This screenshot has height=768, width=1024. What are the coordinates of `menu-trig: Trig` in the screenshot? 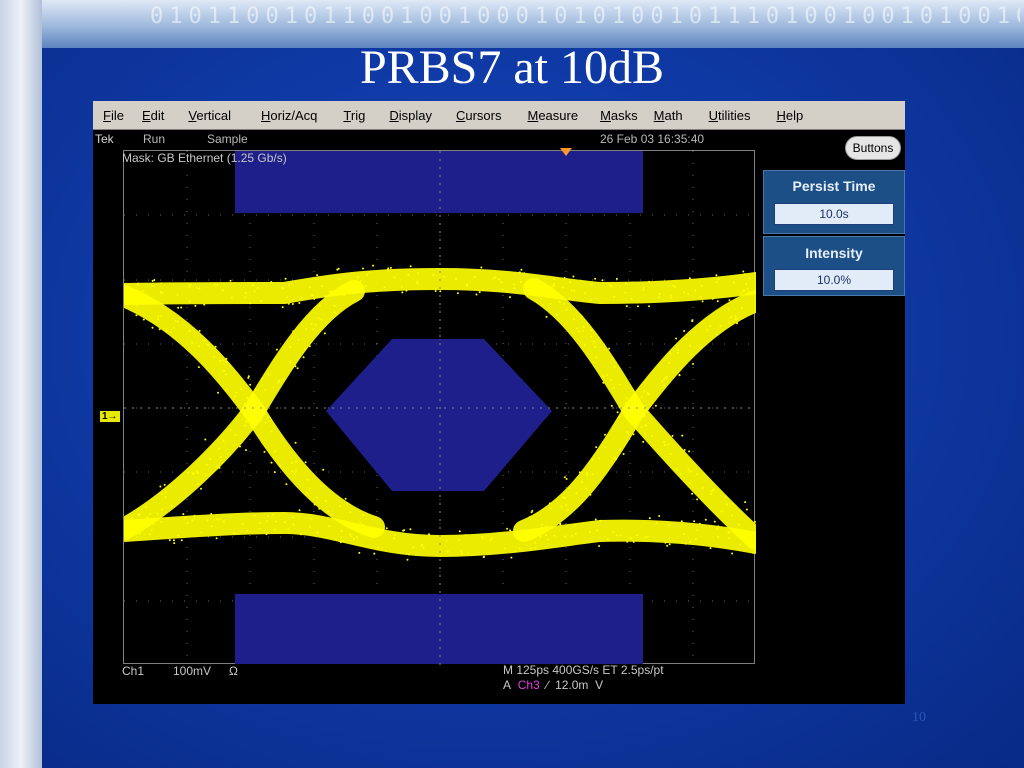 It's located at (354, 115).